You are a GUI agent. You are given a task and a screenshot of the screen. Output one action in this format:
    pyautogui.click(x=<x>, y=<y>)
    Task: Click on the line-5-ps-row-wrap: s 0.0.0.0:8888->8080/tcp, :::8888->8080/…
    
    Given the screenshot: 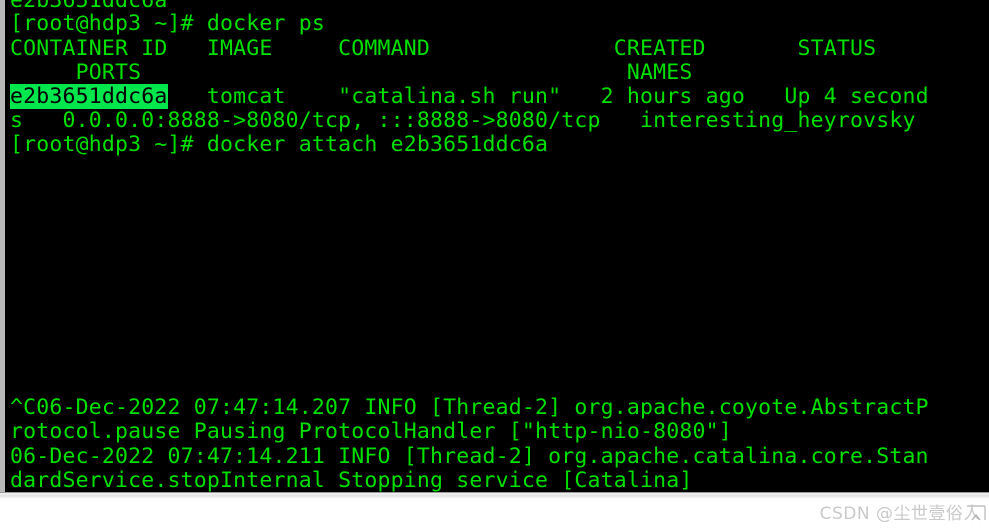 What is the action you would take?
    pyautogui.click(x=463, y=121)
    